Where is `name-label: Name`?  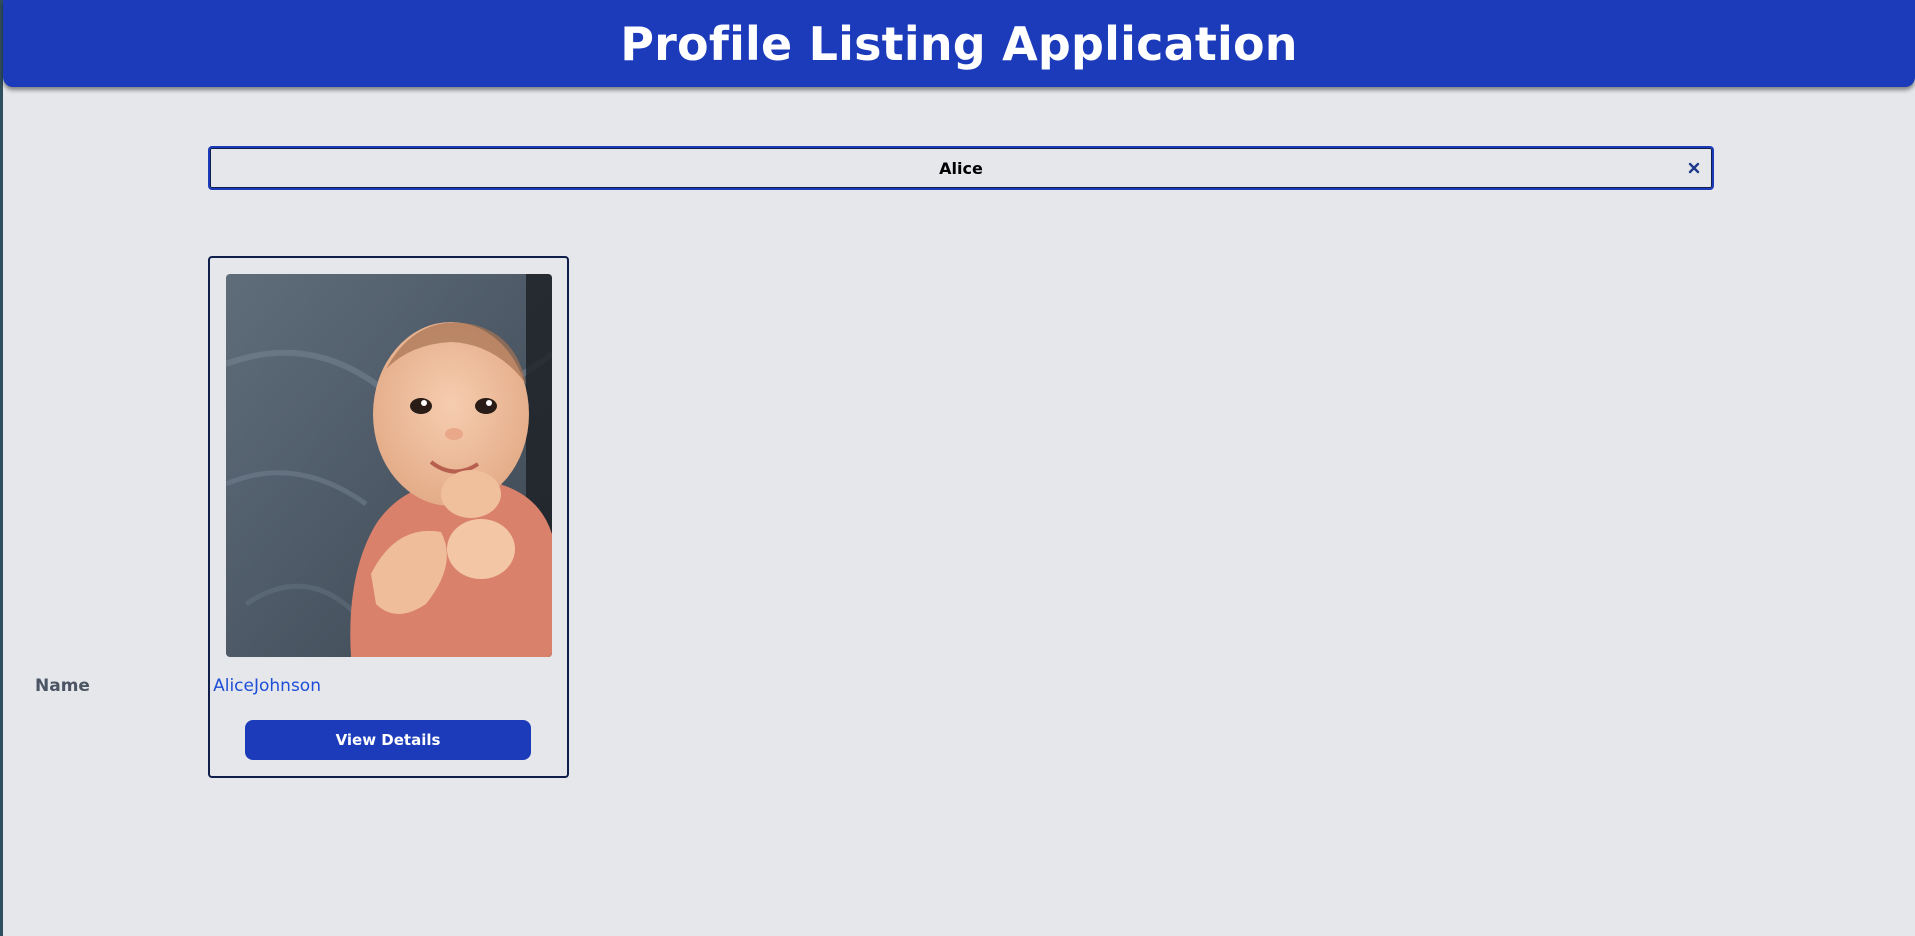
name-label: Name is located at coordinates (62, 686).